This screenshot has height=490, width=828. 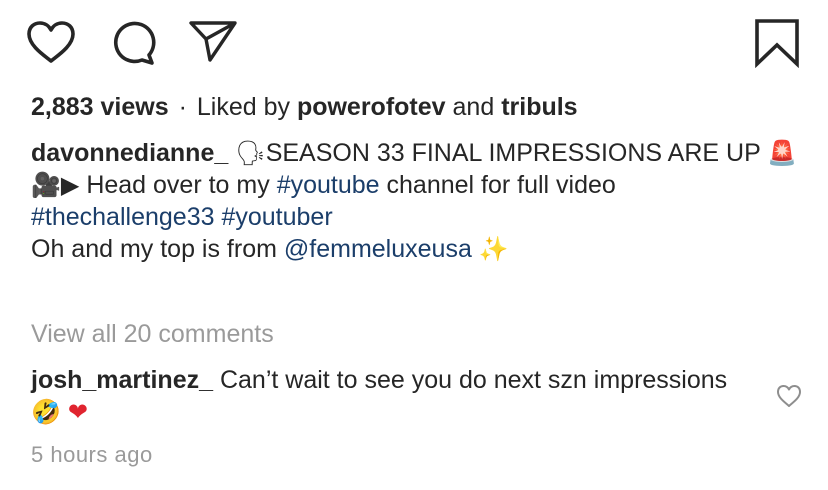 I want to click on caption-username: davonnedianne_, so click(x=129, y=153).